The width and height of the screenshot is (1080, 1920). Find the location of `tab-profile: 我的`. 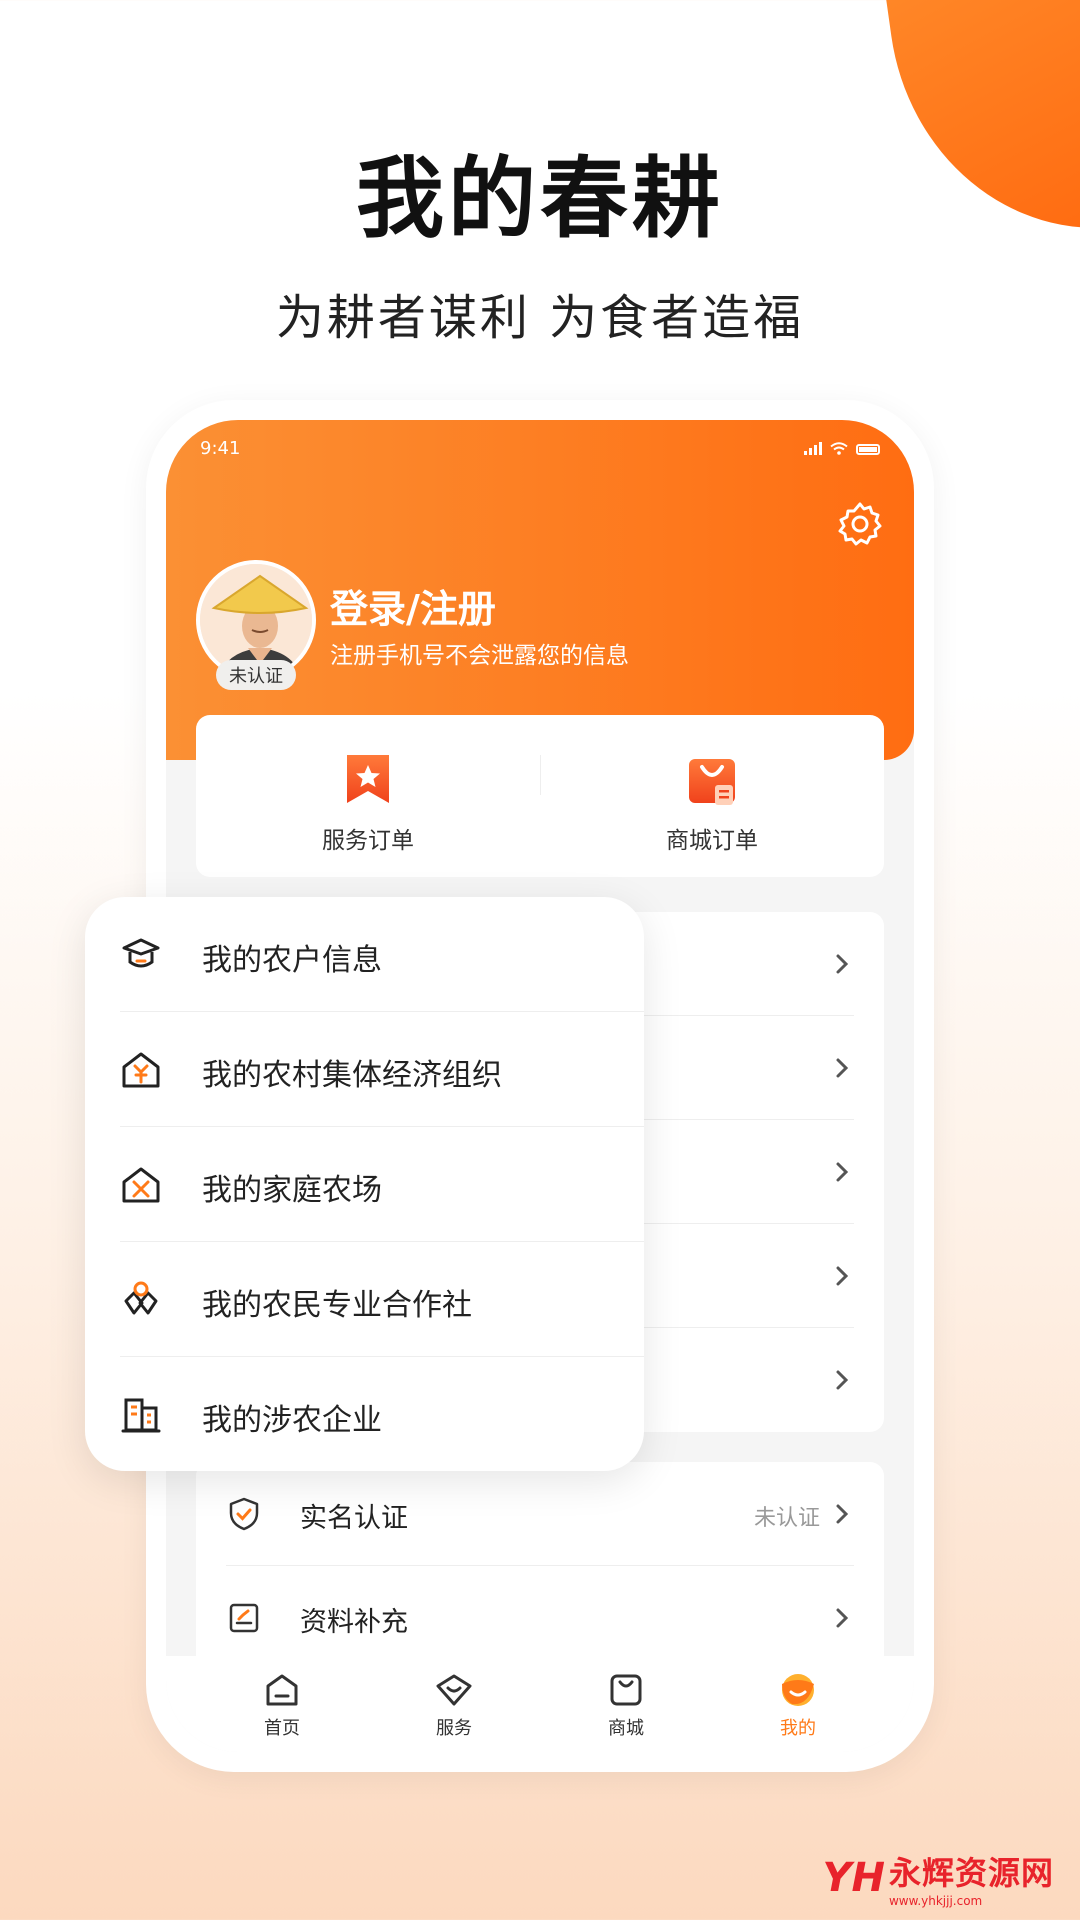

tab-profile: 我的 is located at coordinates (798, 1704).